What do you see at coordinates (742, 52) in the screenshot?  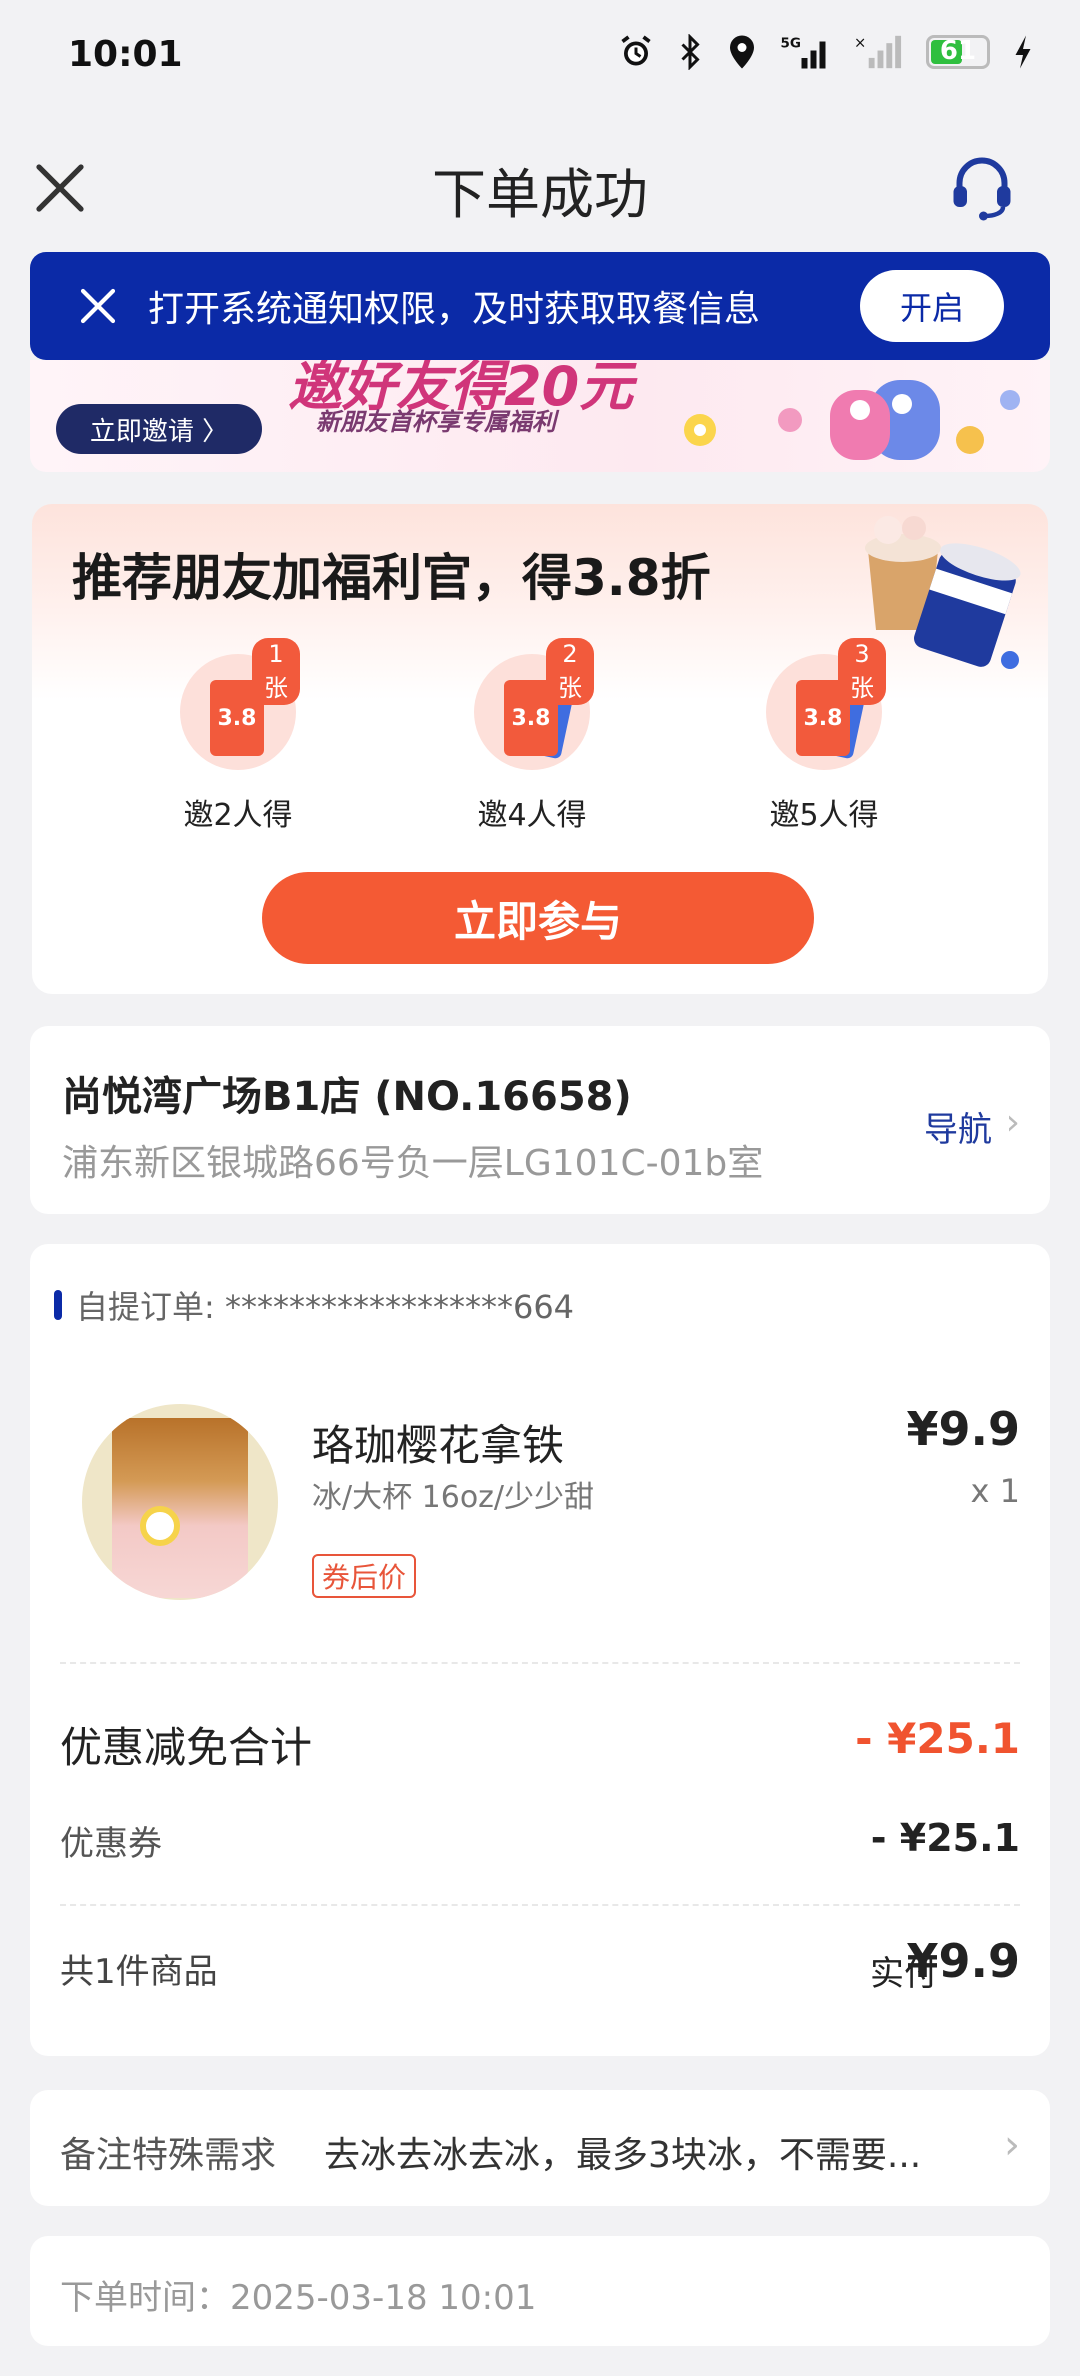 I see `location-icon` at bounding box center [742, 52].